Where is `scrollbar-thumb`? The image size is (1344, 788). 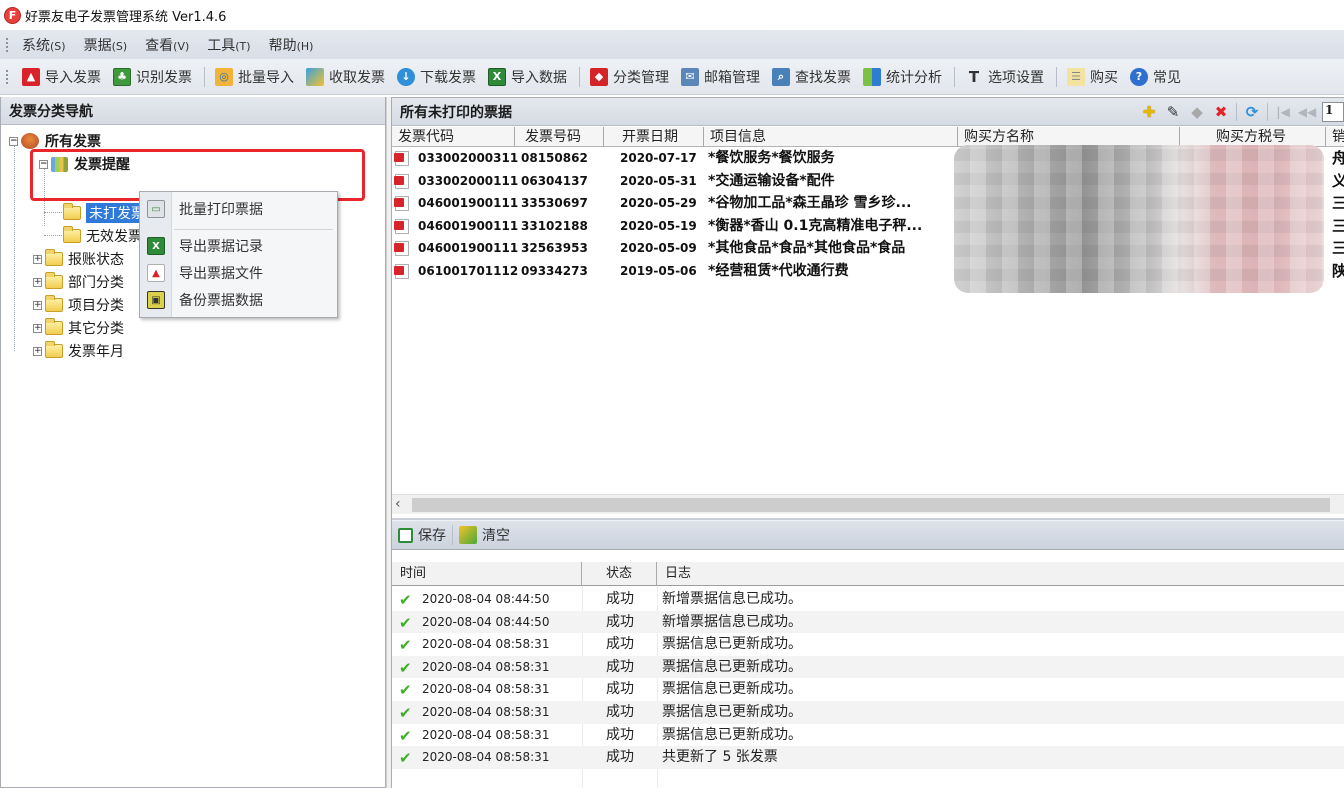
scrollbar-thumb is located at coordinates (871, 505).